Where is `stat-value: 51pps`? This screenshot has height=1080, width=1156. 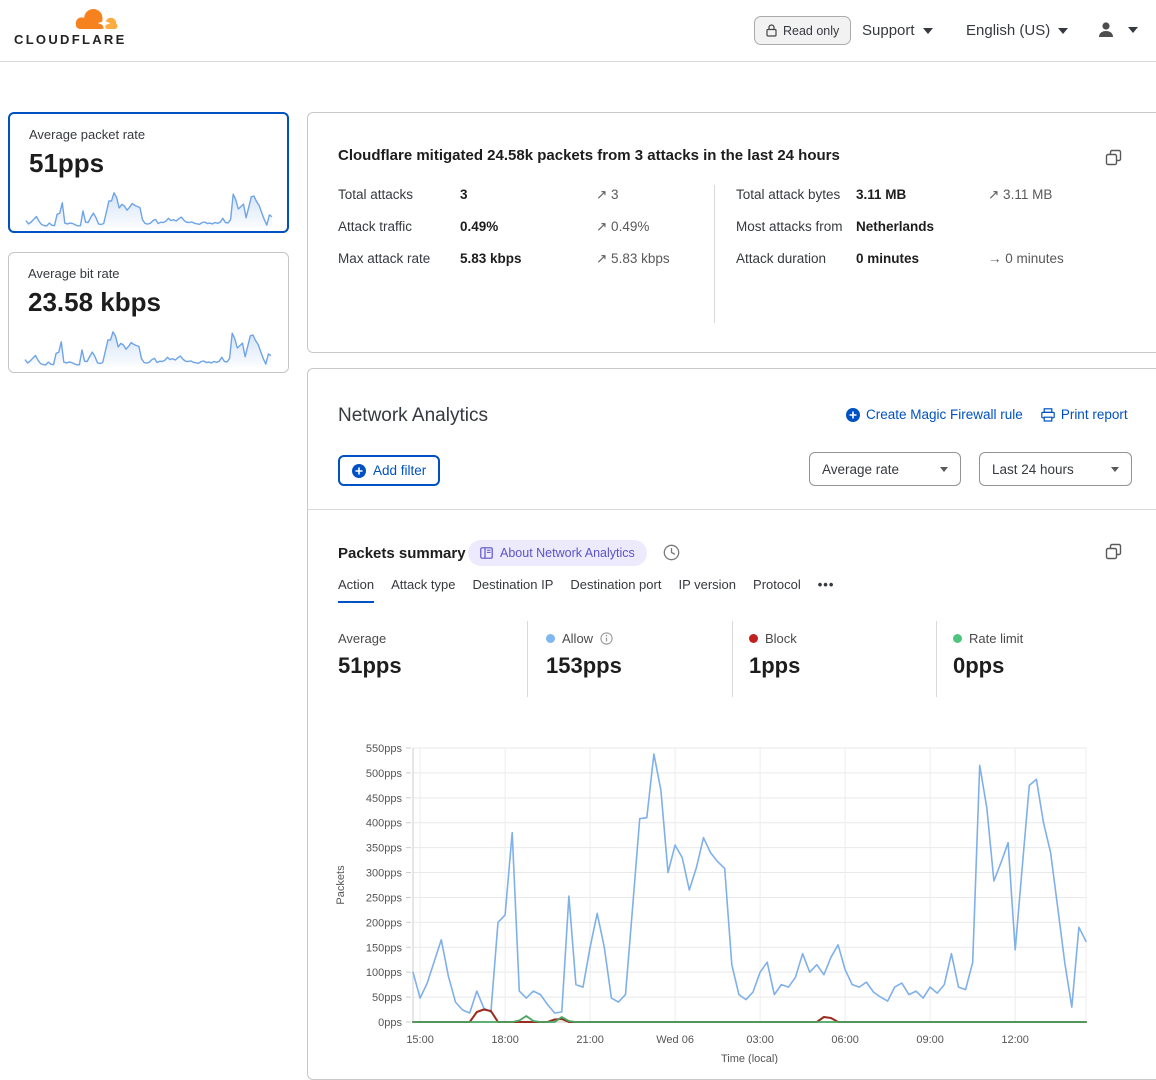
stat-value: 51pps is located at coordinates (370, 665).